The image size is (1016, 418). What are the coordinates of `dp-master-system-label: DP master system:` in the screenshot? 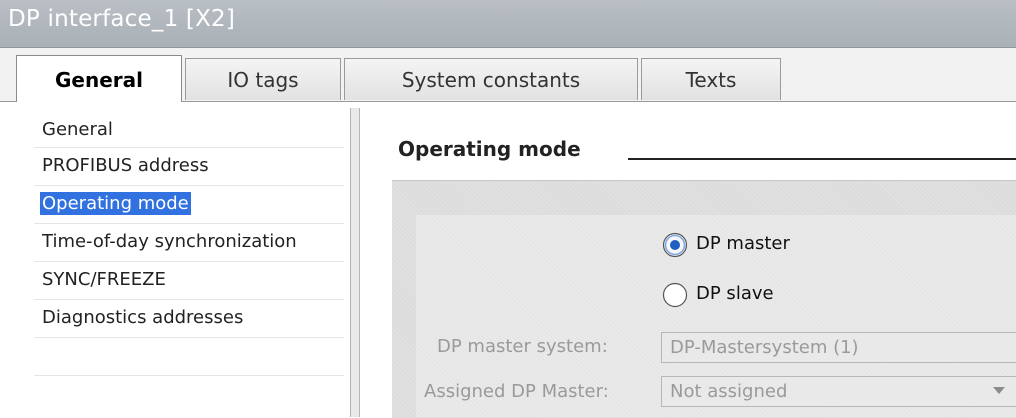 It's located at (522, 346).